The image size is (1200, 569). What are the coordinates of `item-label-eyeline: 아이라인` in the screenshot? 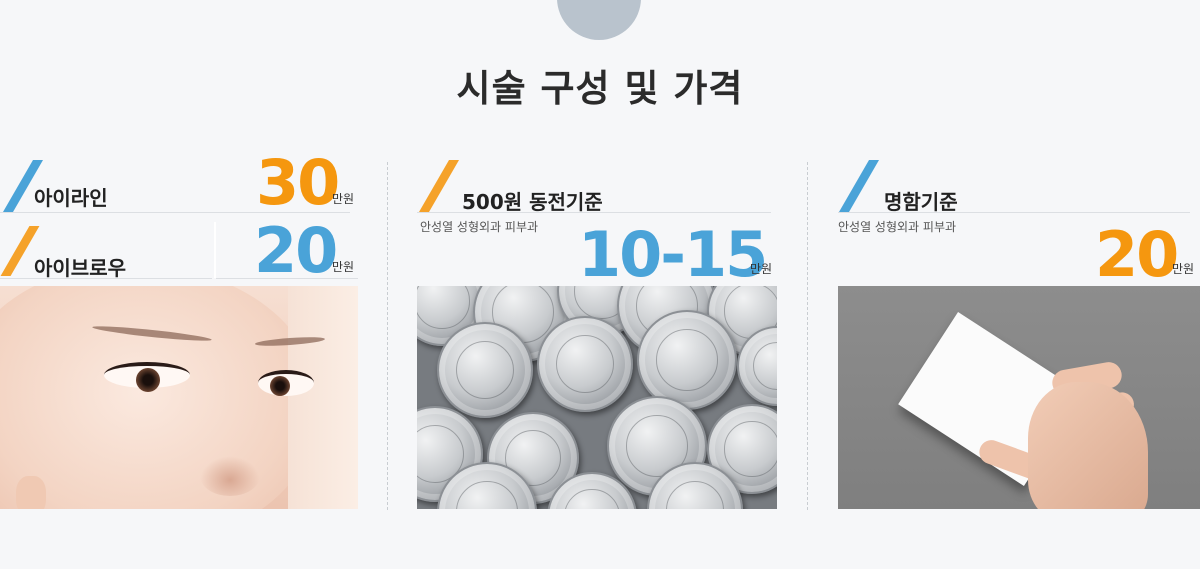 It's located at (71, 198).